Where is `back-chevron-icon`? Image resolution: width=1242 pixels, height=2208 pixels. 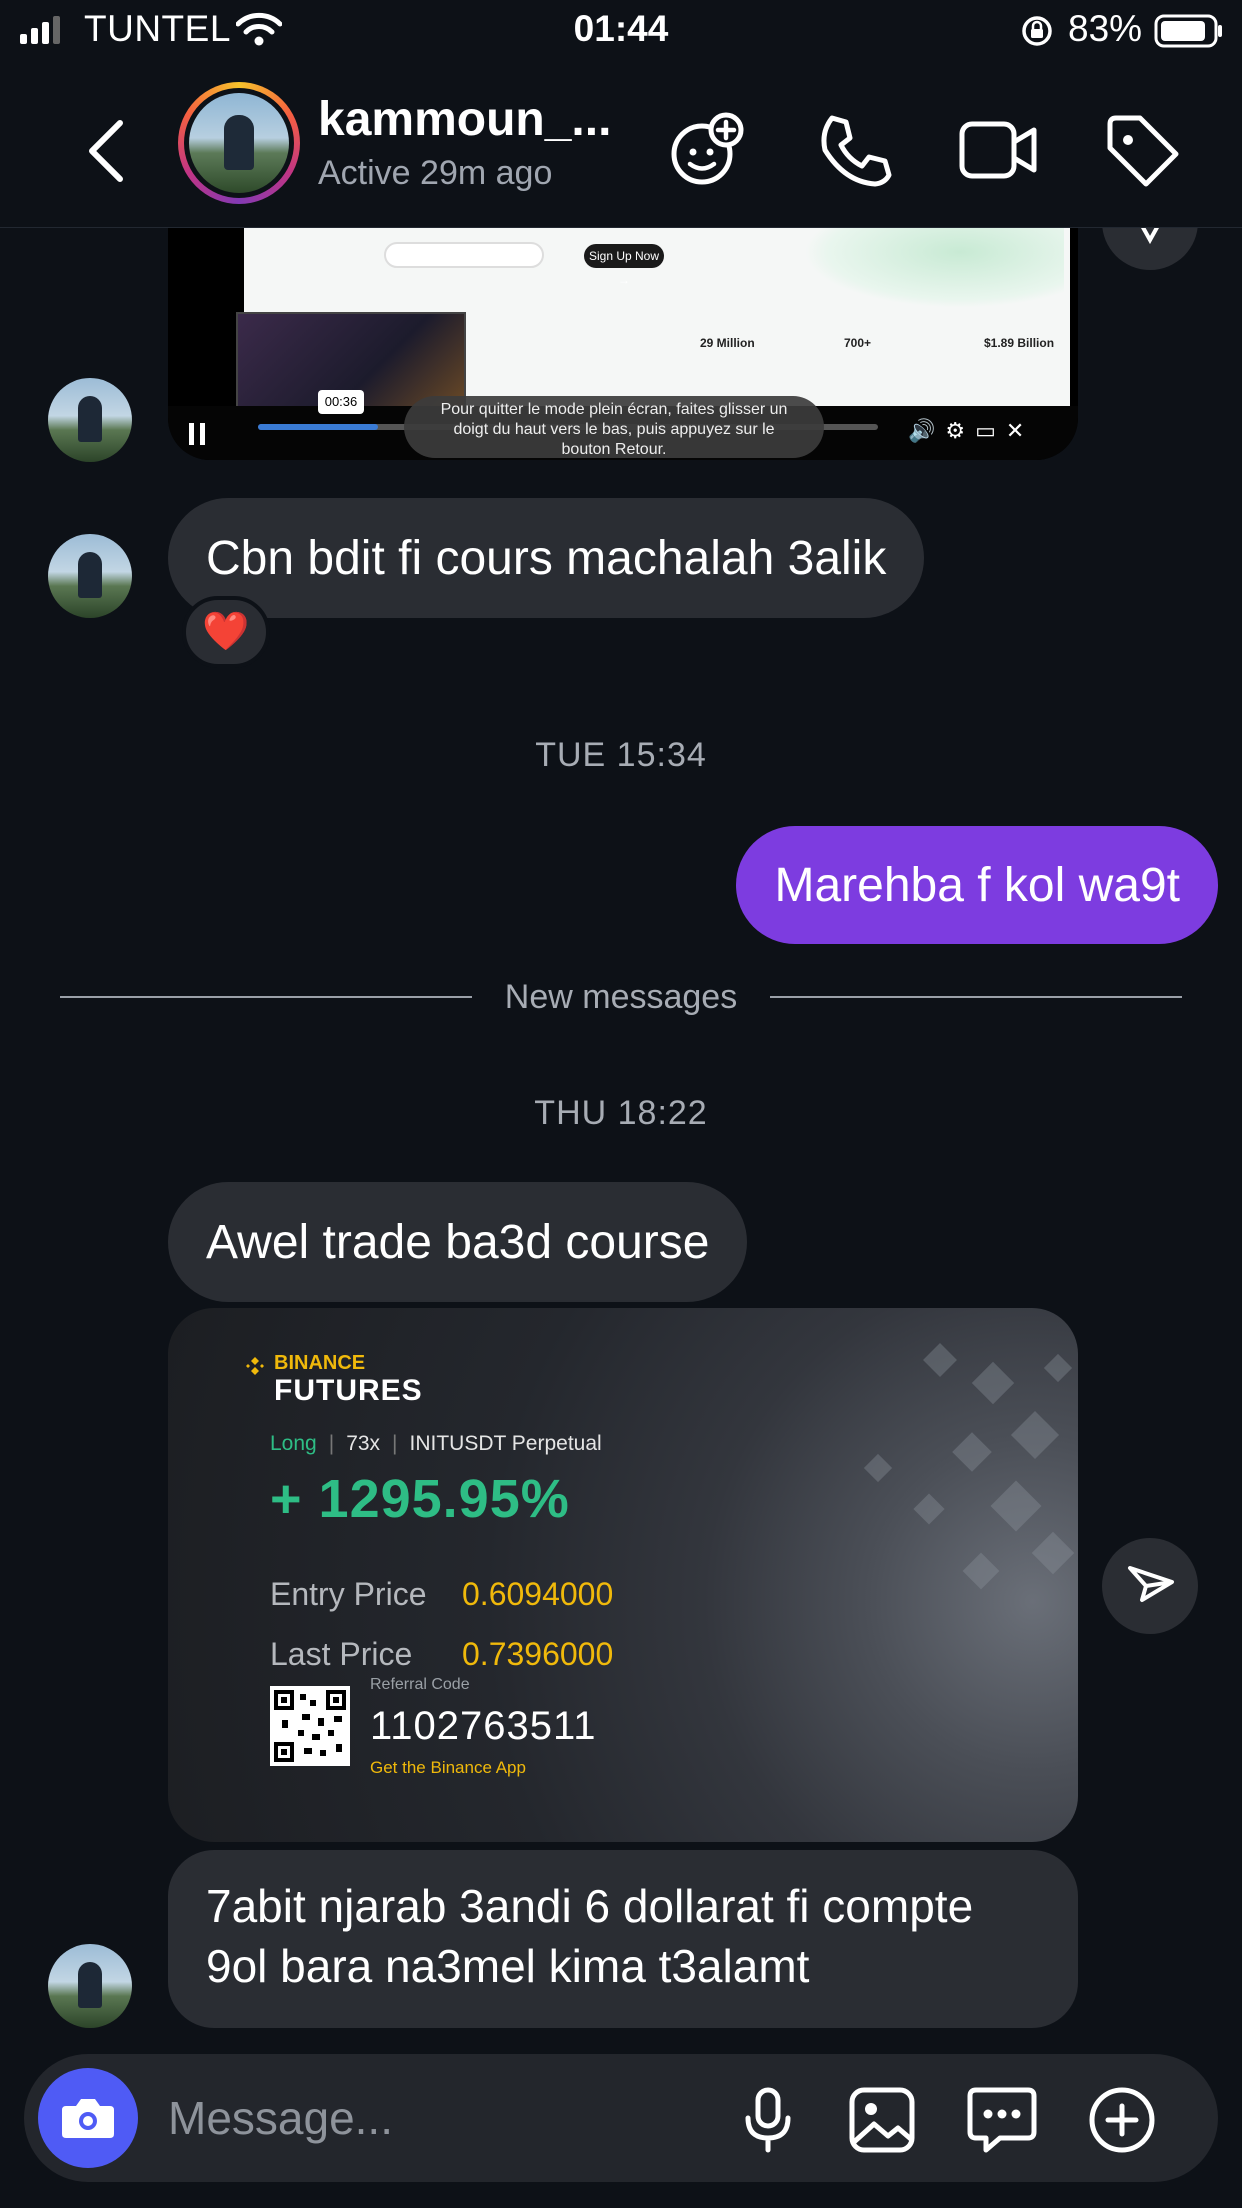 back-chevron-icon is located at coordinates (106, 151).